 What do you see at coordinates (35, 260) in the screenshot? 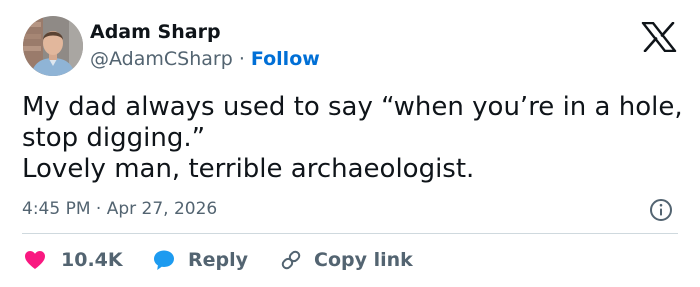
I see `heart-icon` at bounding box center [35, 260].